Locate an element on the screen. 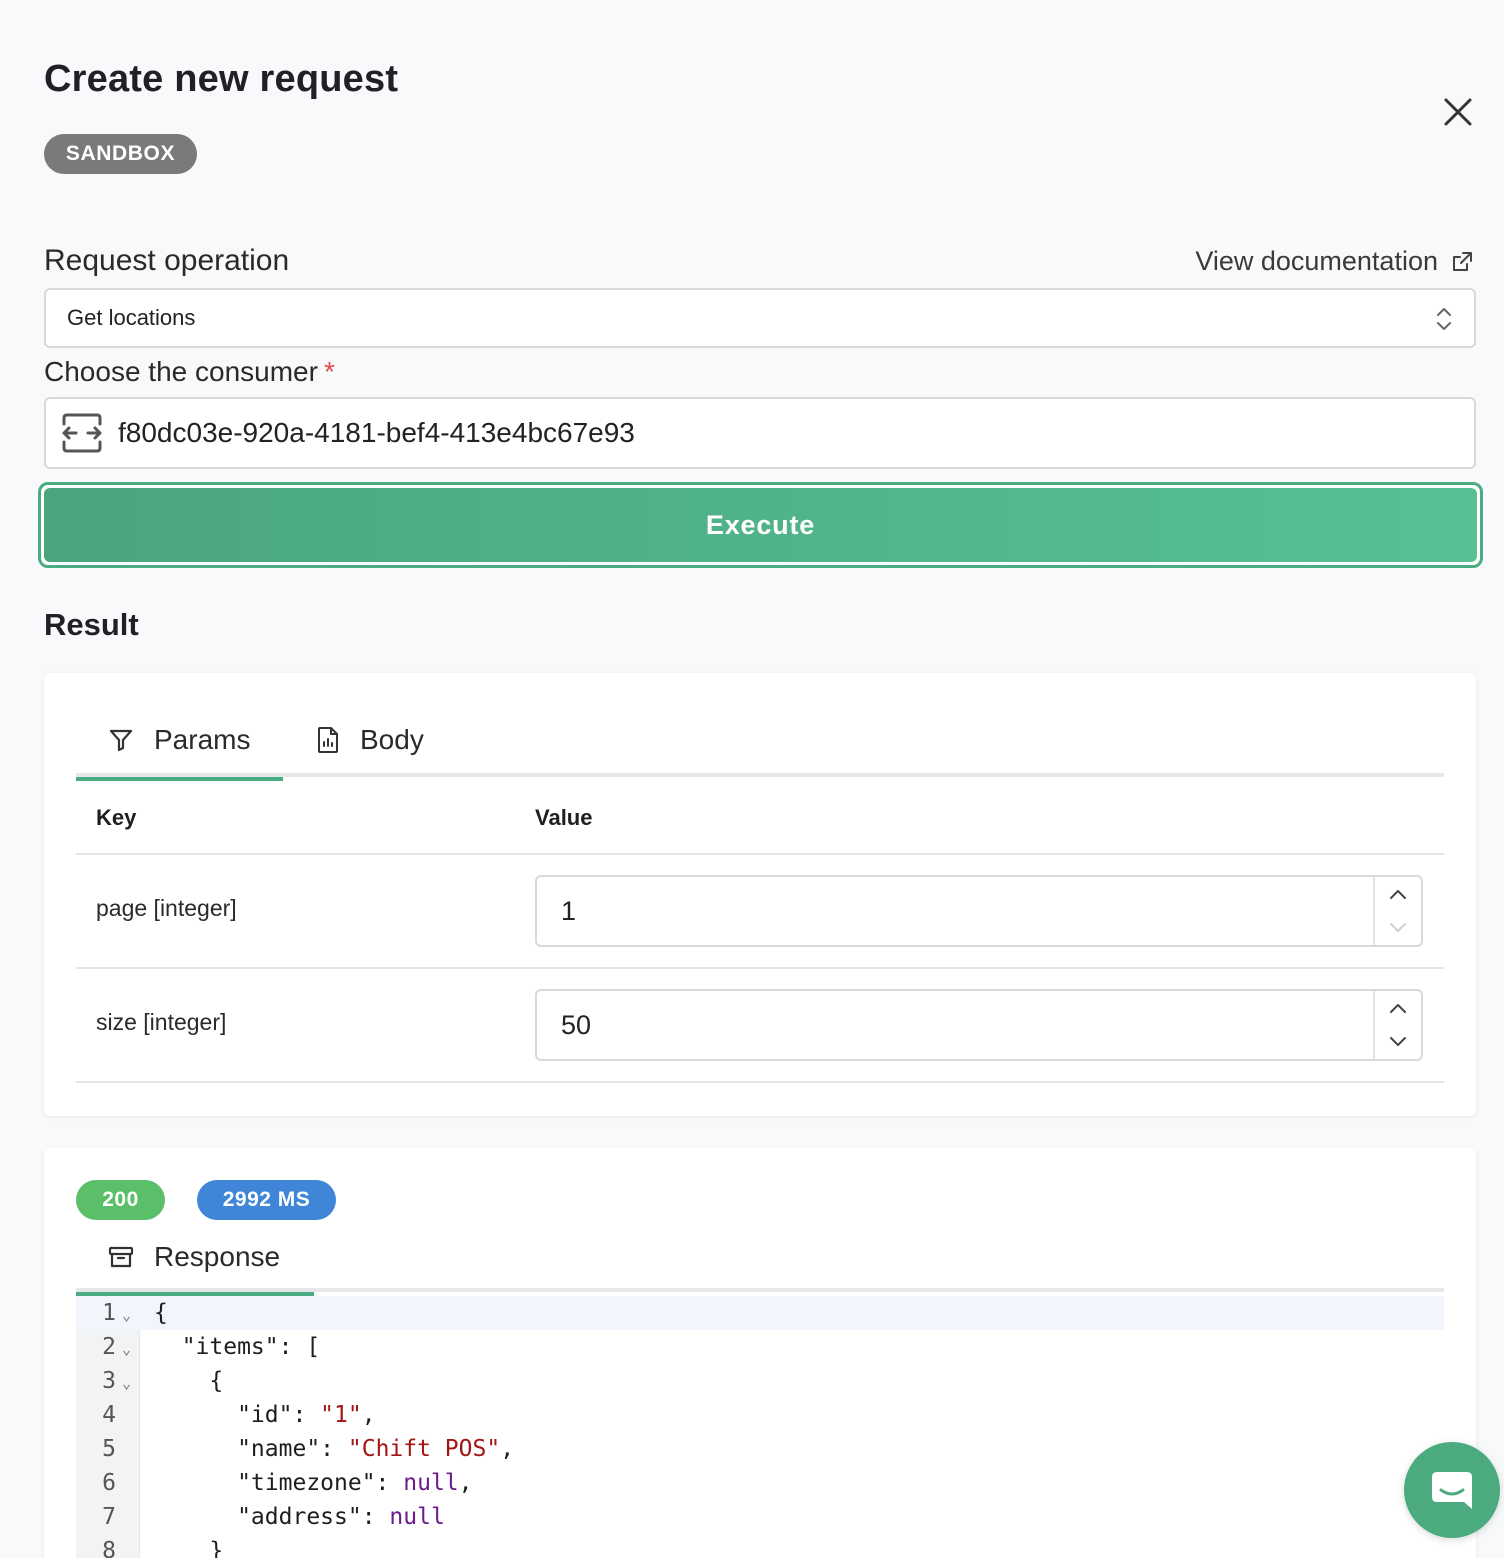 This screenshot has width=1504, height=1558. code-text: "timezone": null, is located at coordinates (313, 1483).